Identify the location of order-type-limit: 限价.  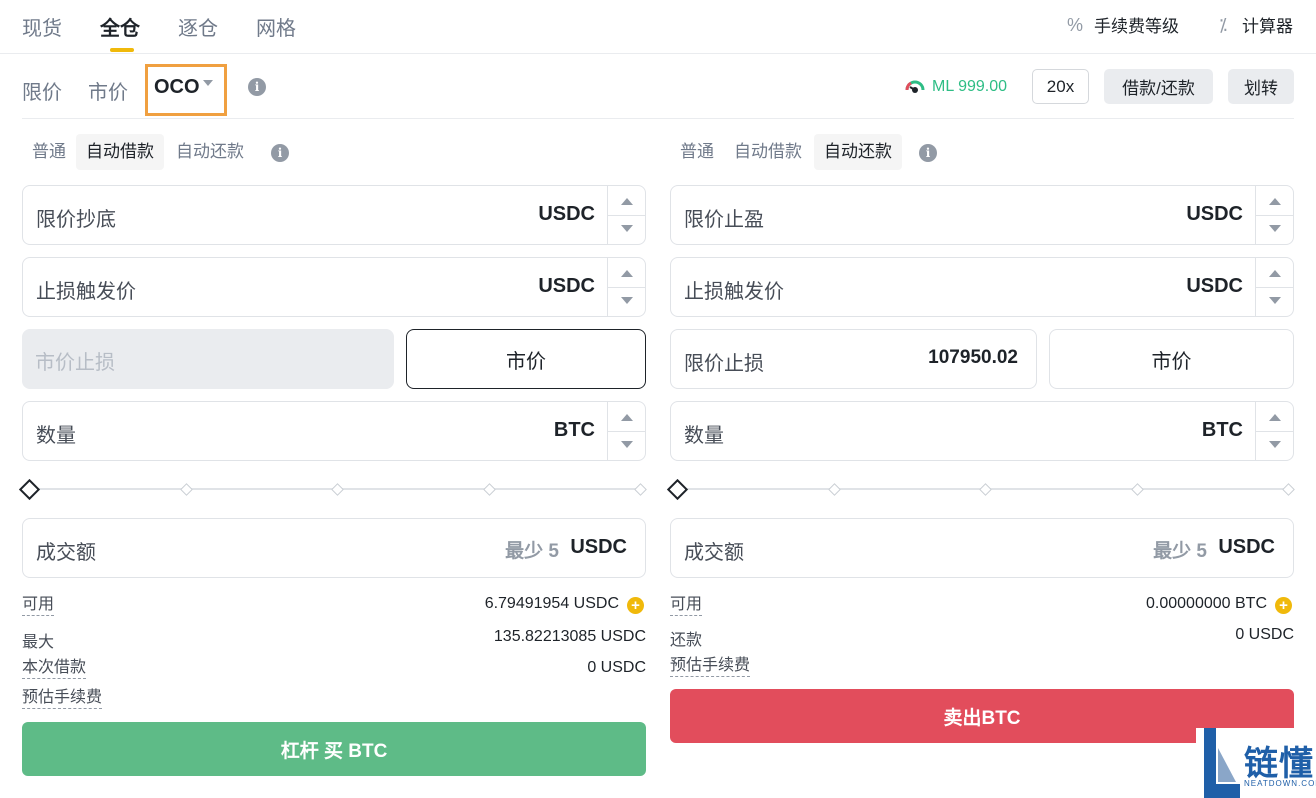
(42, 90).